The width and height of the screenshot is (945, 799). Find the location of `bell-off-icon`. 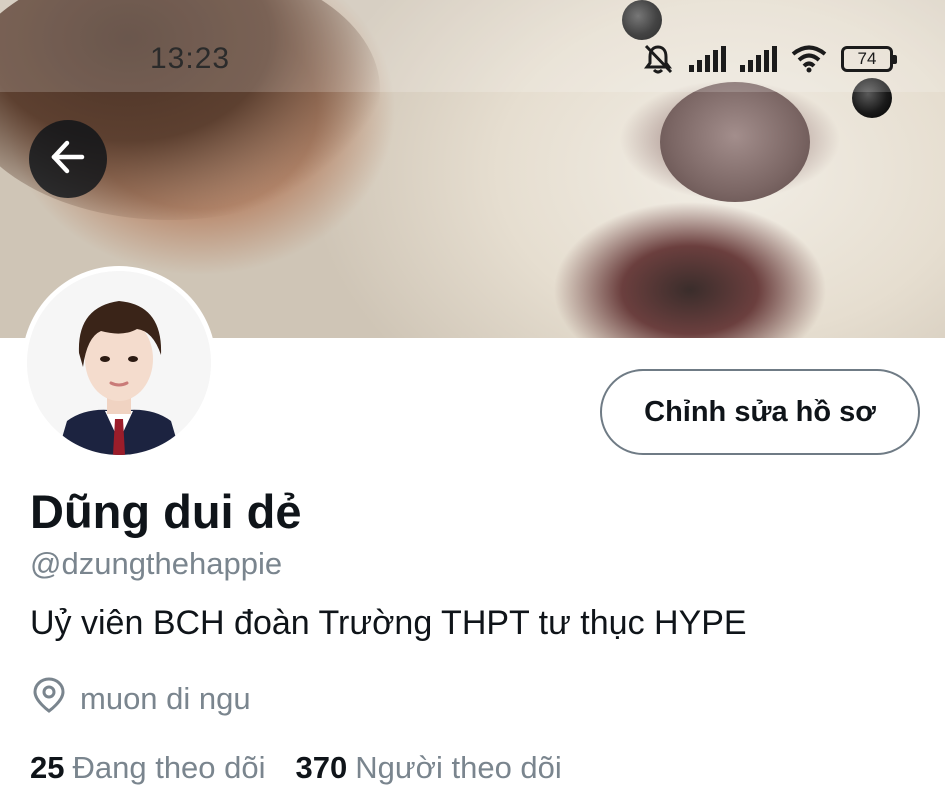

bell-off-icon is located at coordinates (658, 59).